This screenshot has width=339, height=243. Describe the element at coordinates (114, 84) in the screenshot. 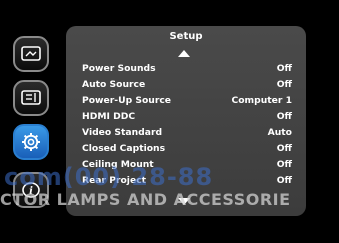

I see `menu-row-label: Auto Source` at that location.